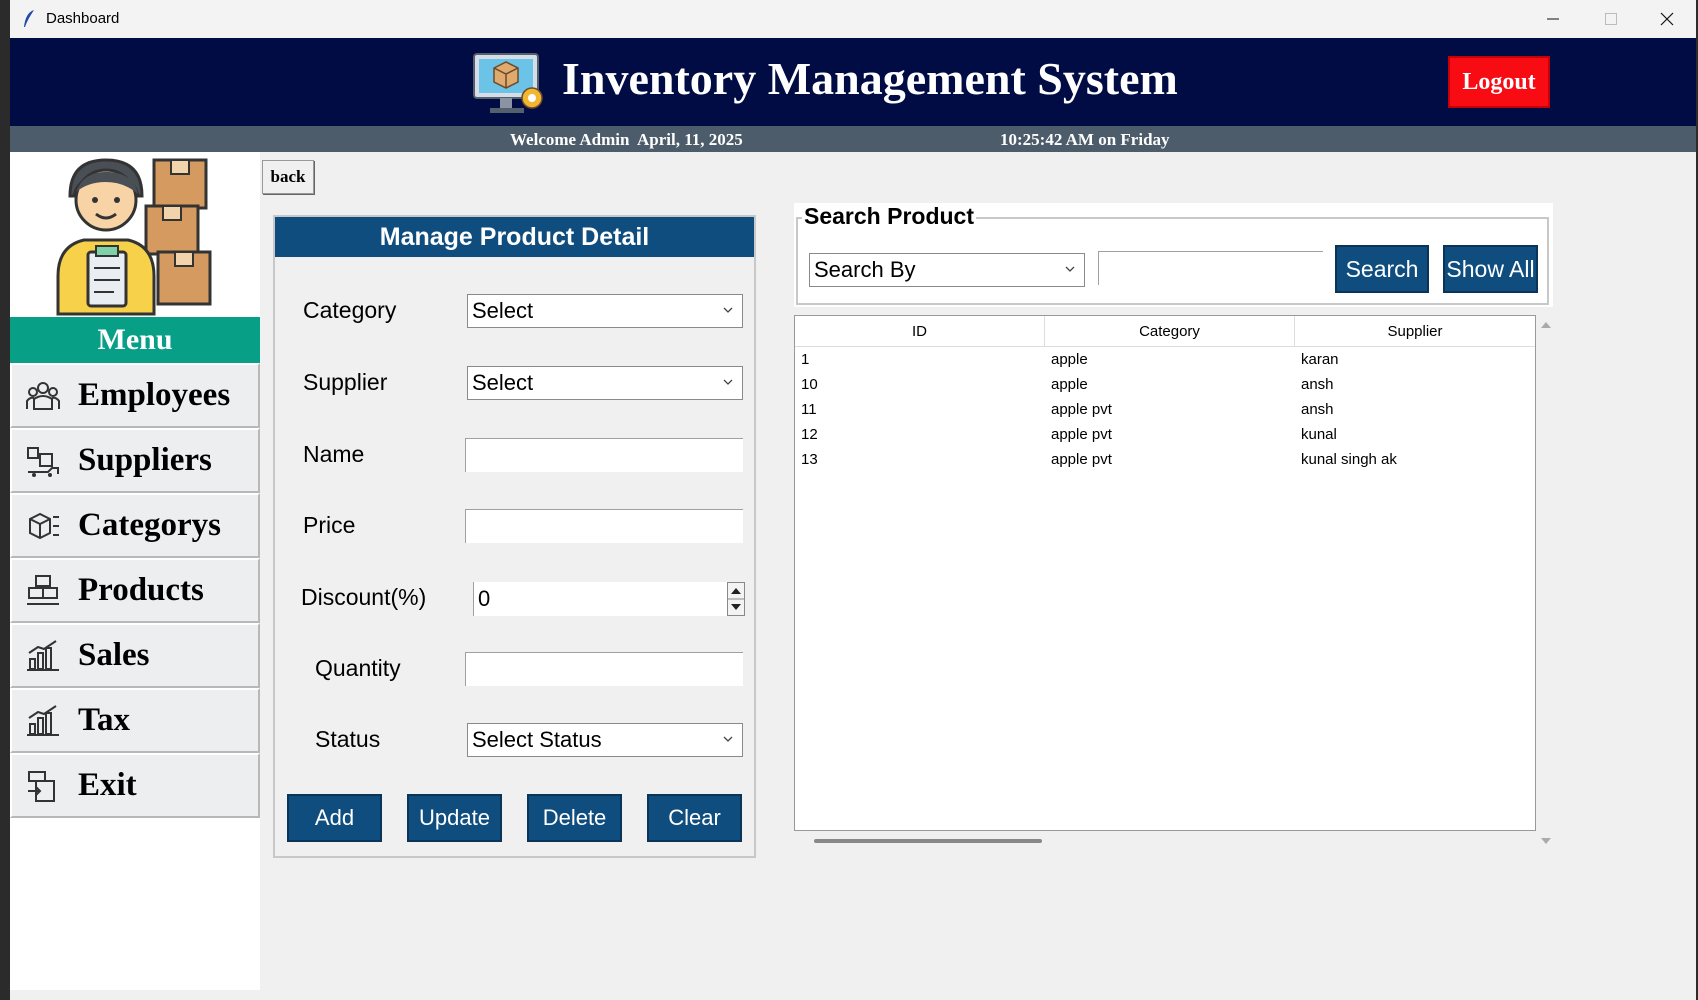  Describe the element at coordinates (805, 359) in the screenshot. I see `cell-id: 1` at that location.